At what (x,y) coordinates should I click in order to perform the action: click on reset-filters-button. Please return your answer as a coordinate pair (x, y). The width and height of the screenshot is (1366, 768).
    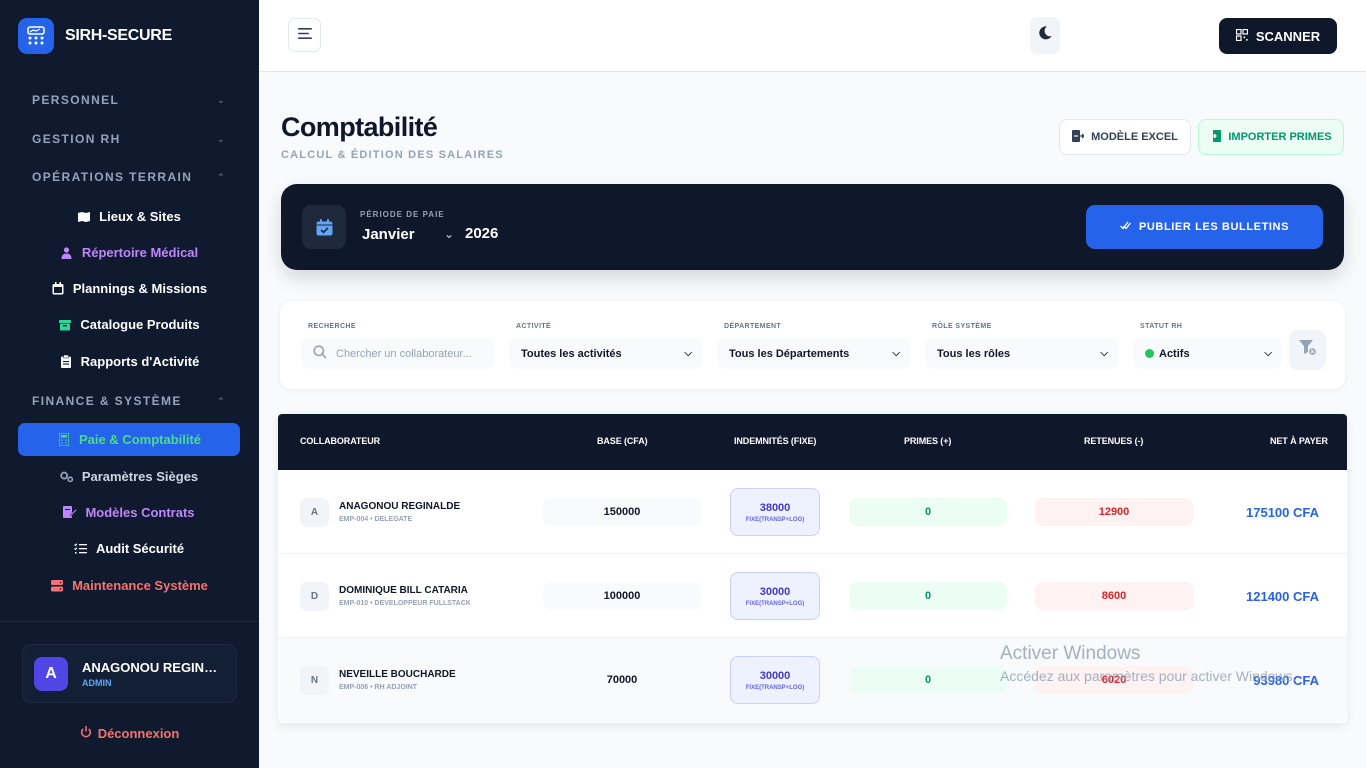
    Looking at the image, I should click on (1307, 350).